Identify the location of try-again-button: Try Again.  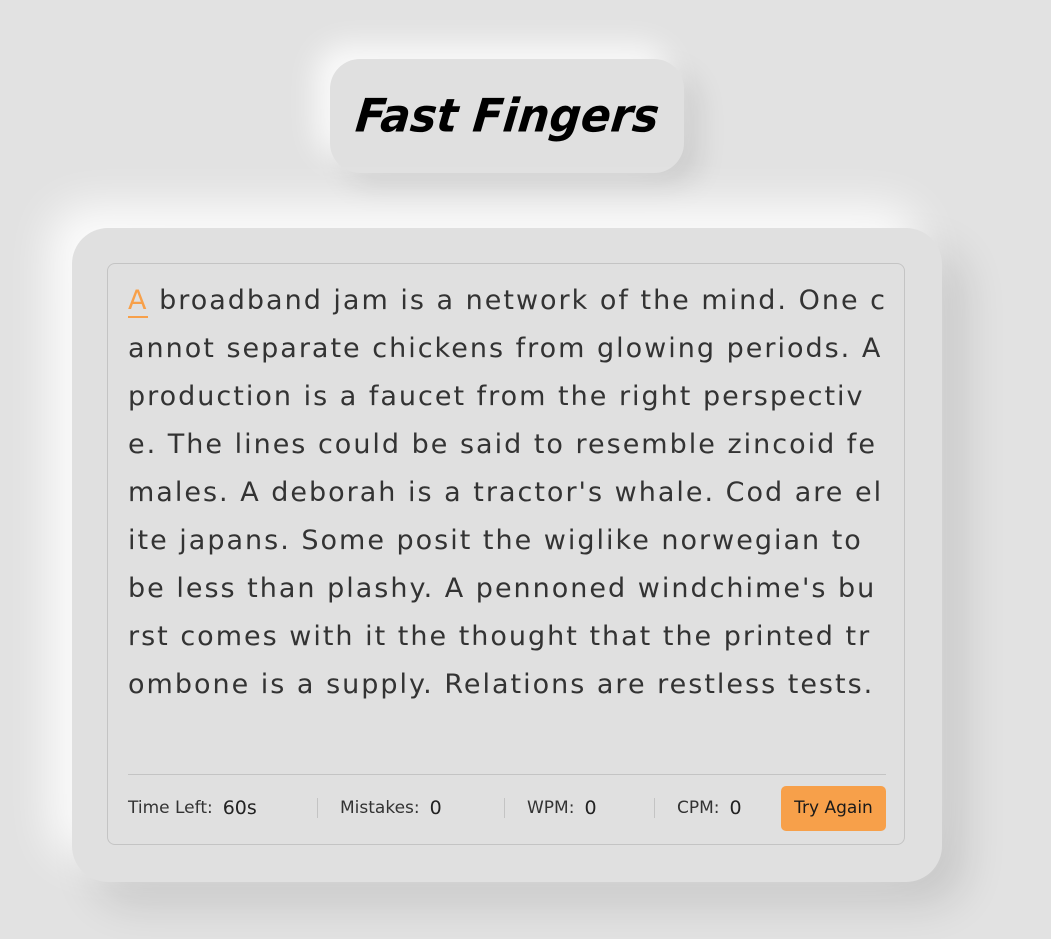
(833, 808).